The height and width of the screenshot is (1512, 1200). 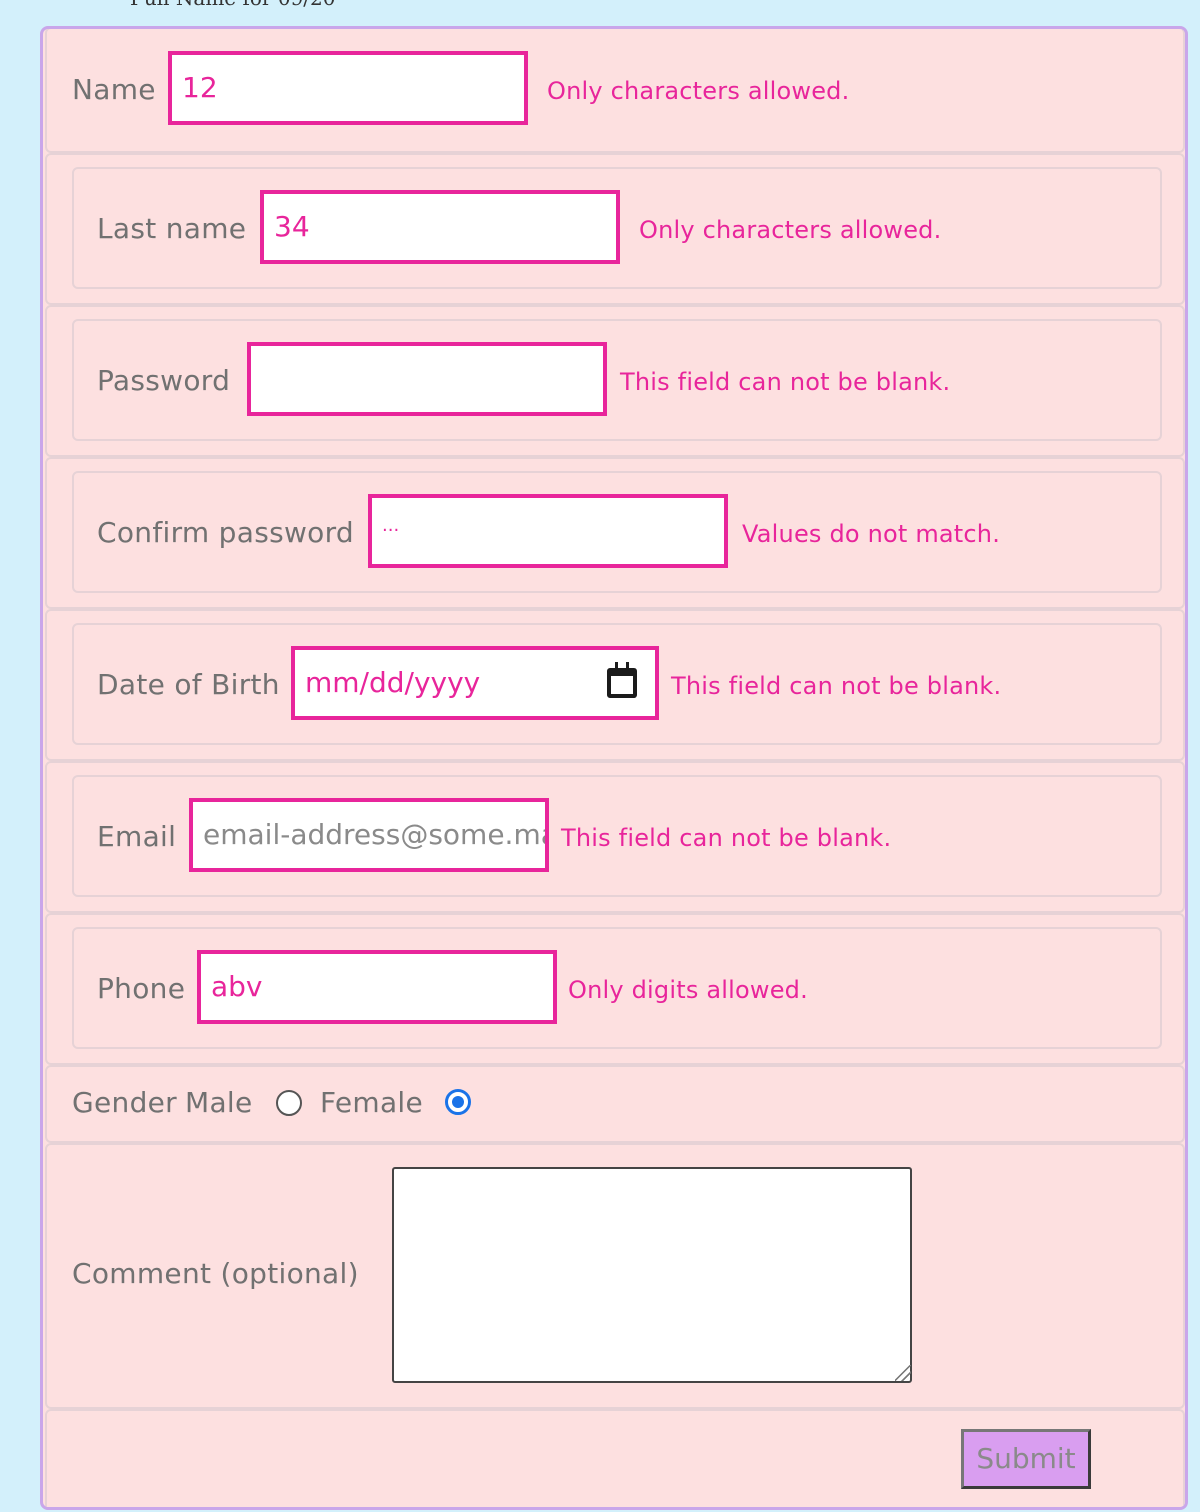 What do you see at coordinates (172, 228) in the screenshot?
I see `last-name-label: Last name` at bounding box center [172, 228].